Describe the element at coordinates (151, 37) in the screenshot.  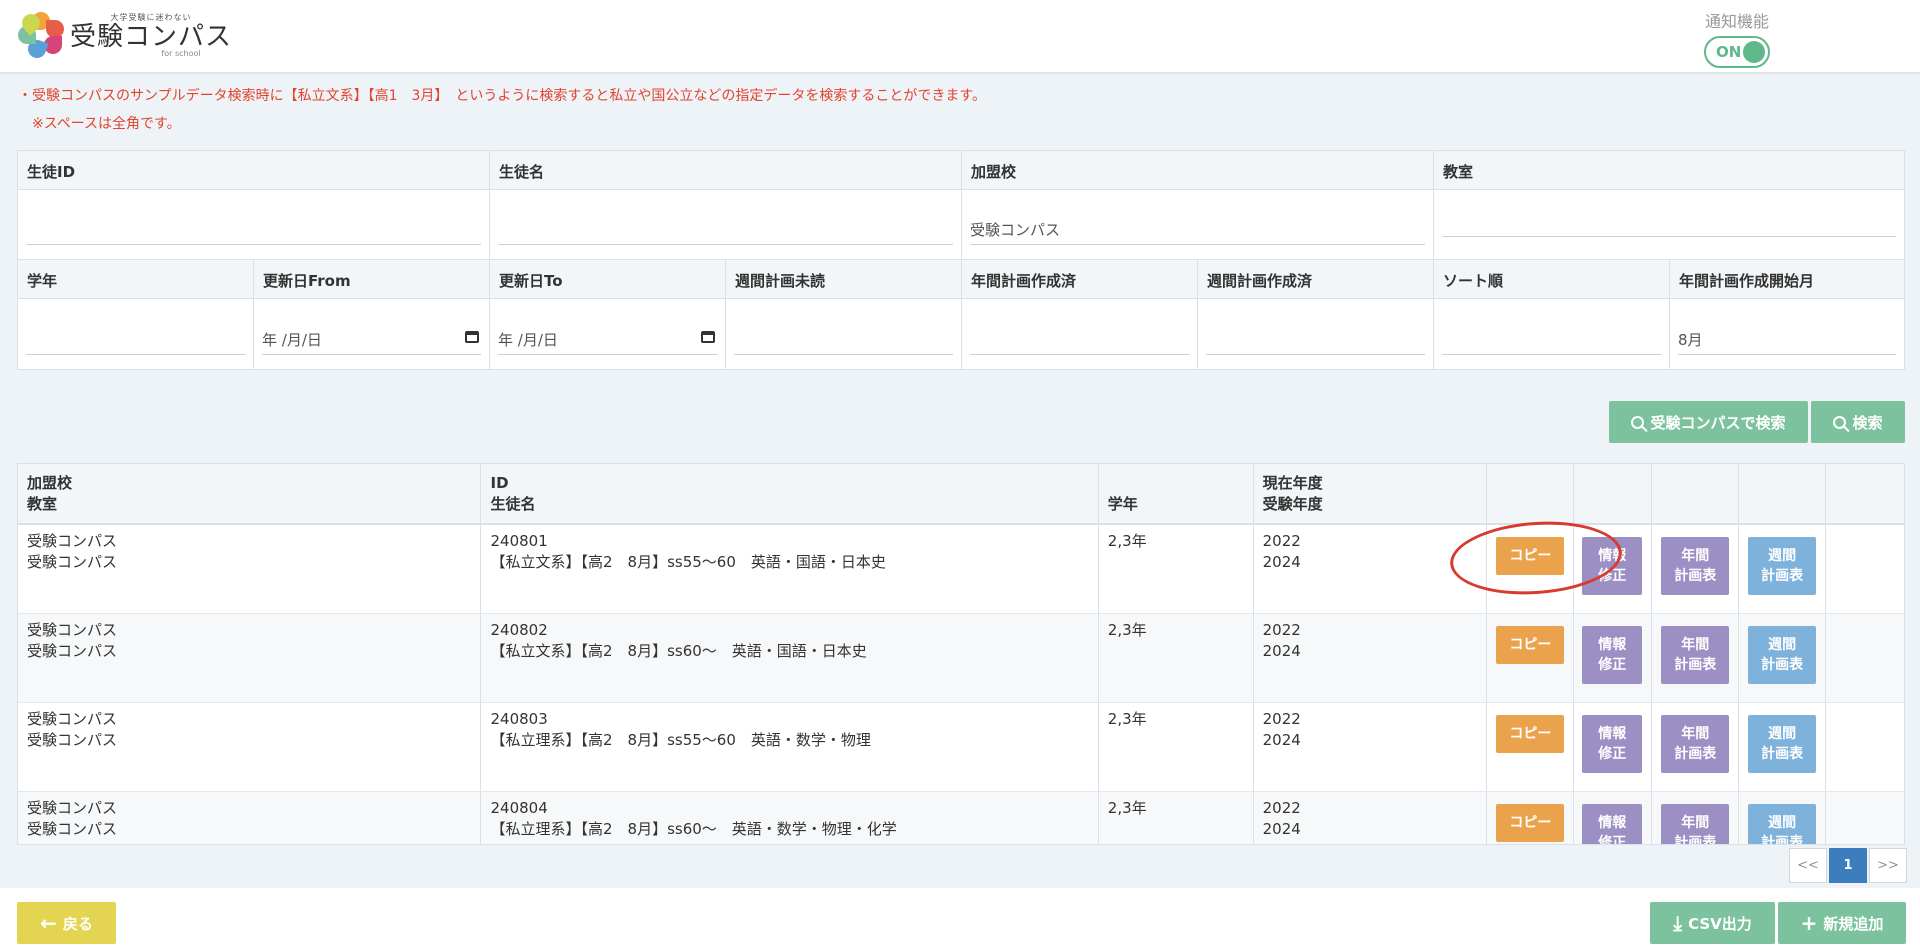
I see `logo-name: 受験コンパス` at that location.